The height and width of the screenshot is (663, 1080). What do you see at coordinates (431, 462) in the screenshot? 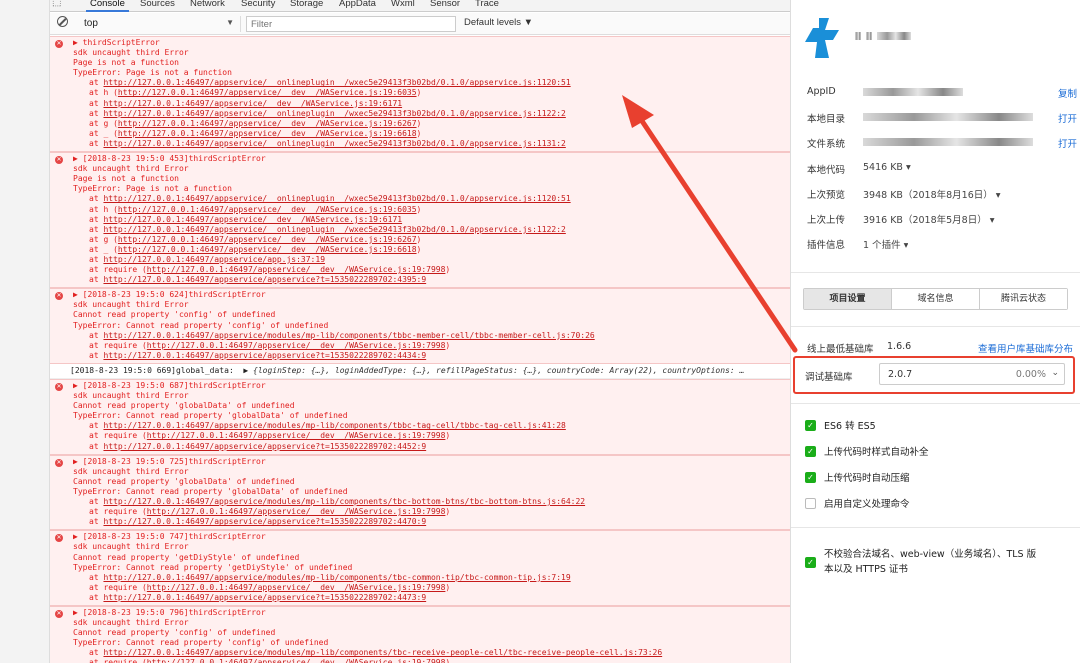
I see `log-error-head: ▶ [2018-8-23 19:5:0 725]thirdScriptError` at bounding box center [431, 462].